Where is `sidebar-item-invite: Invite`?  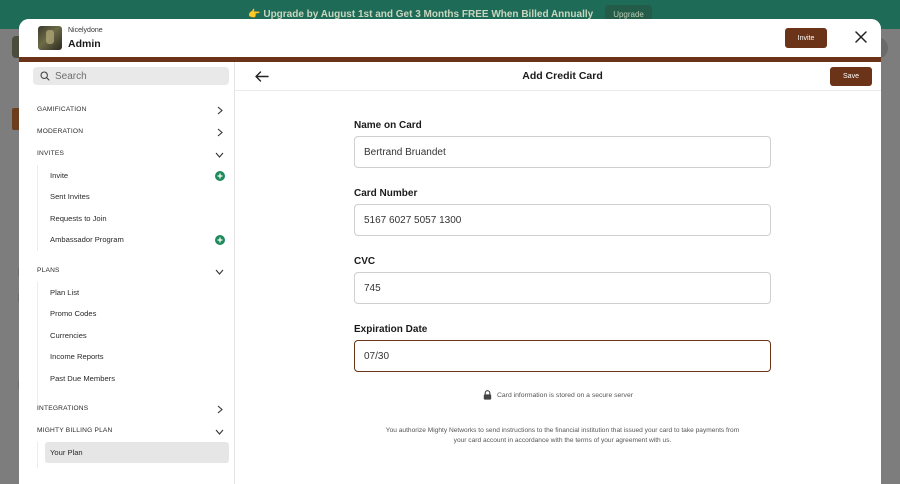 sidebar-item-invite: Invite is located at coordinates (59, 175).